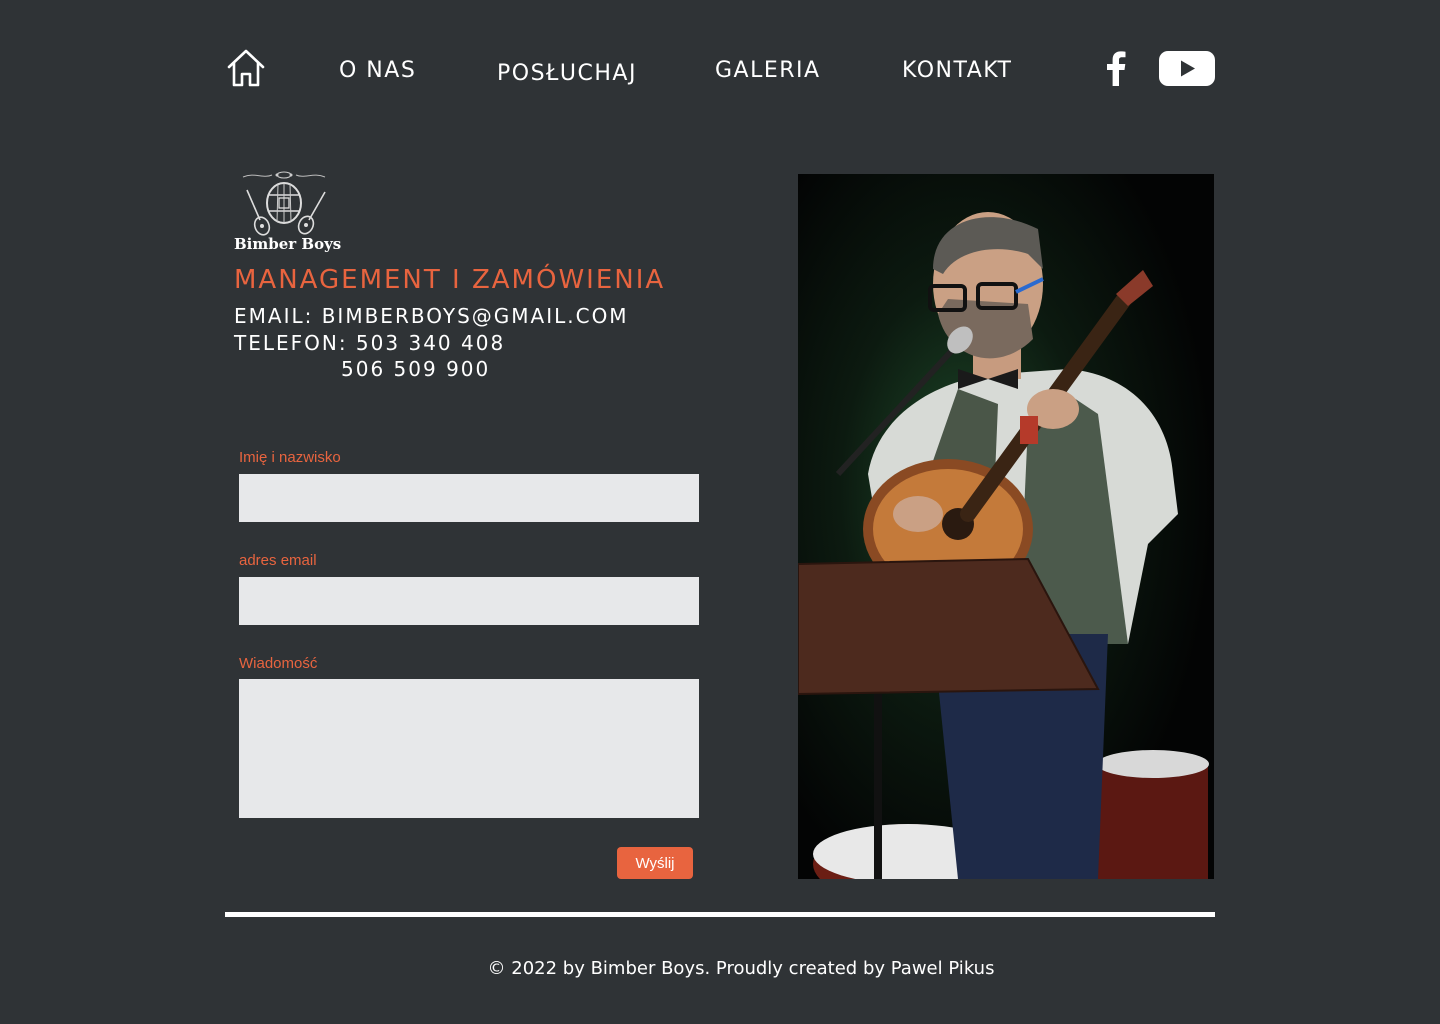  I want to click on email-field, so click(469, 601).